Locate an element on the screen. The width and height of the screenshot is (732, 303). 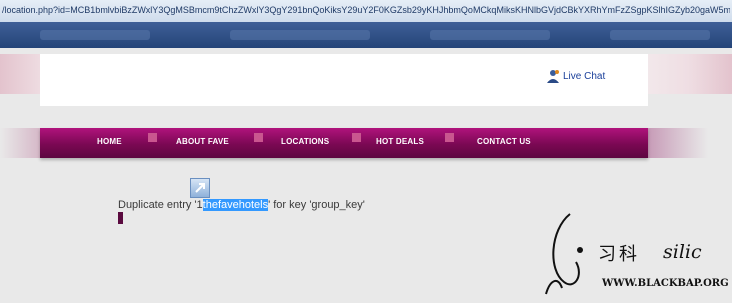
nav-item-hot-deals: HOT DEALS is located at coordinates (400, 141).